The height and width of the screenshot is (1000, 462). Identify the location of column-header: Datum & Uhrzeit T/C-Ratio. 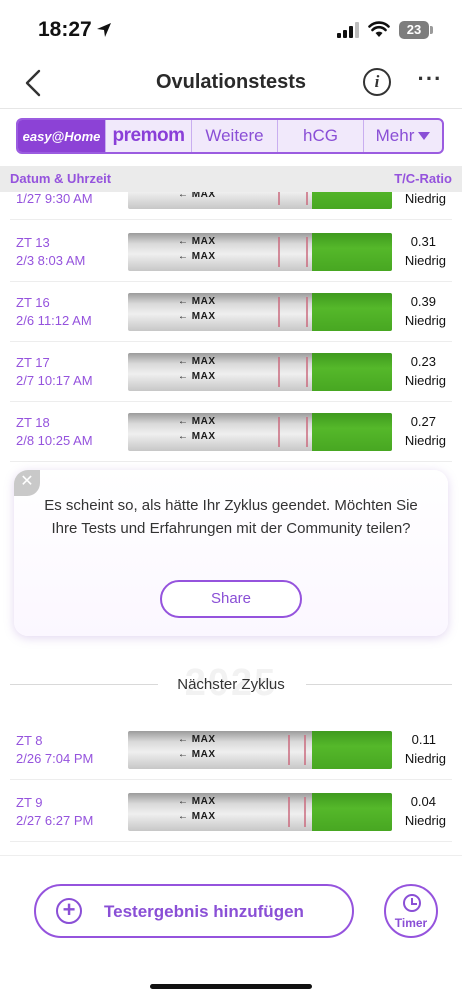
(231, 179).